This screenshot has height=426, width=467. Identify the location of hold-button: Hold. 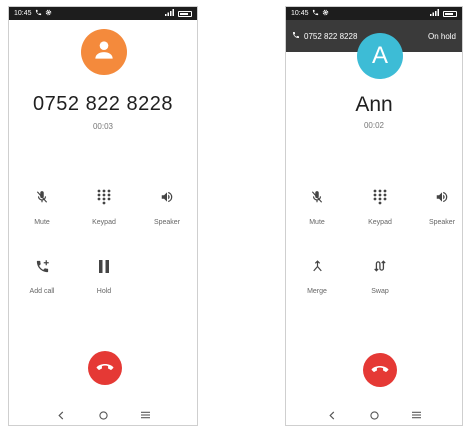
(104, 275).